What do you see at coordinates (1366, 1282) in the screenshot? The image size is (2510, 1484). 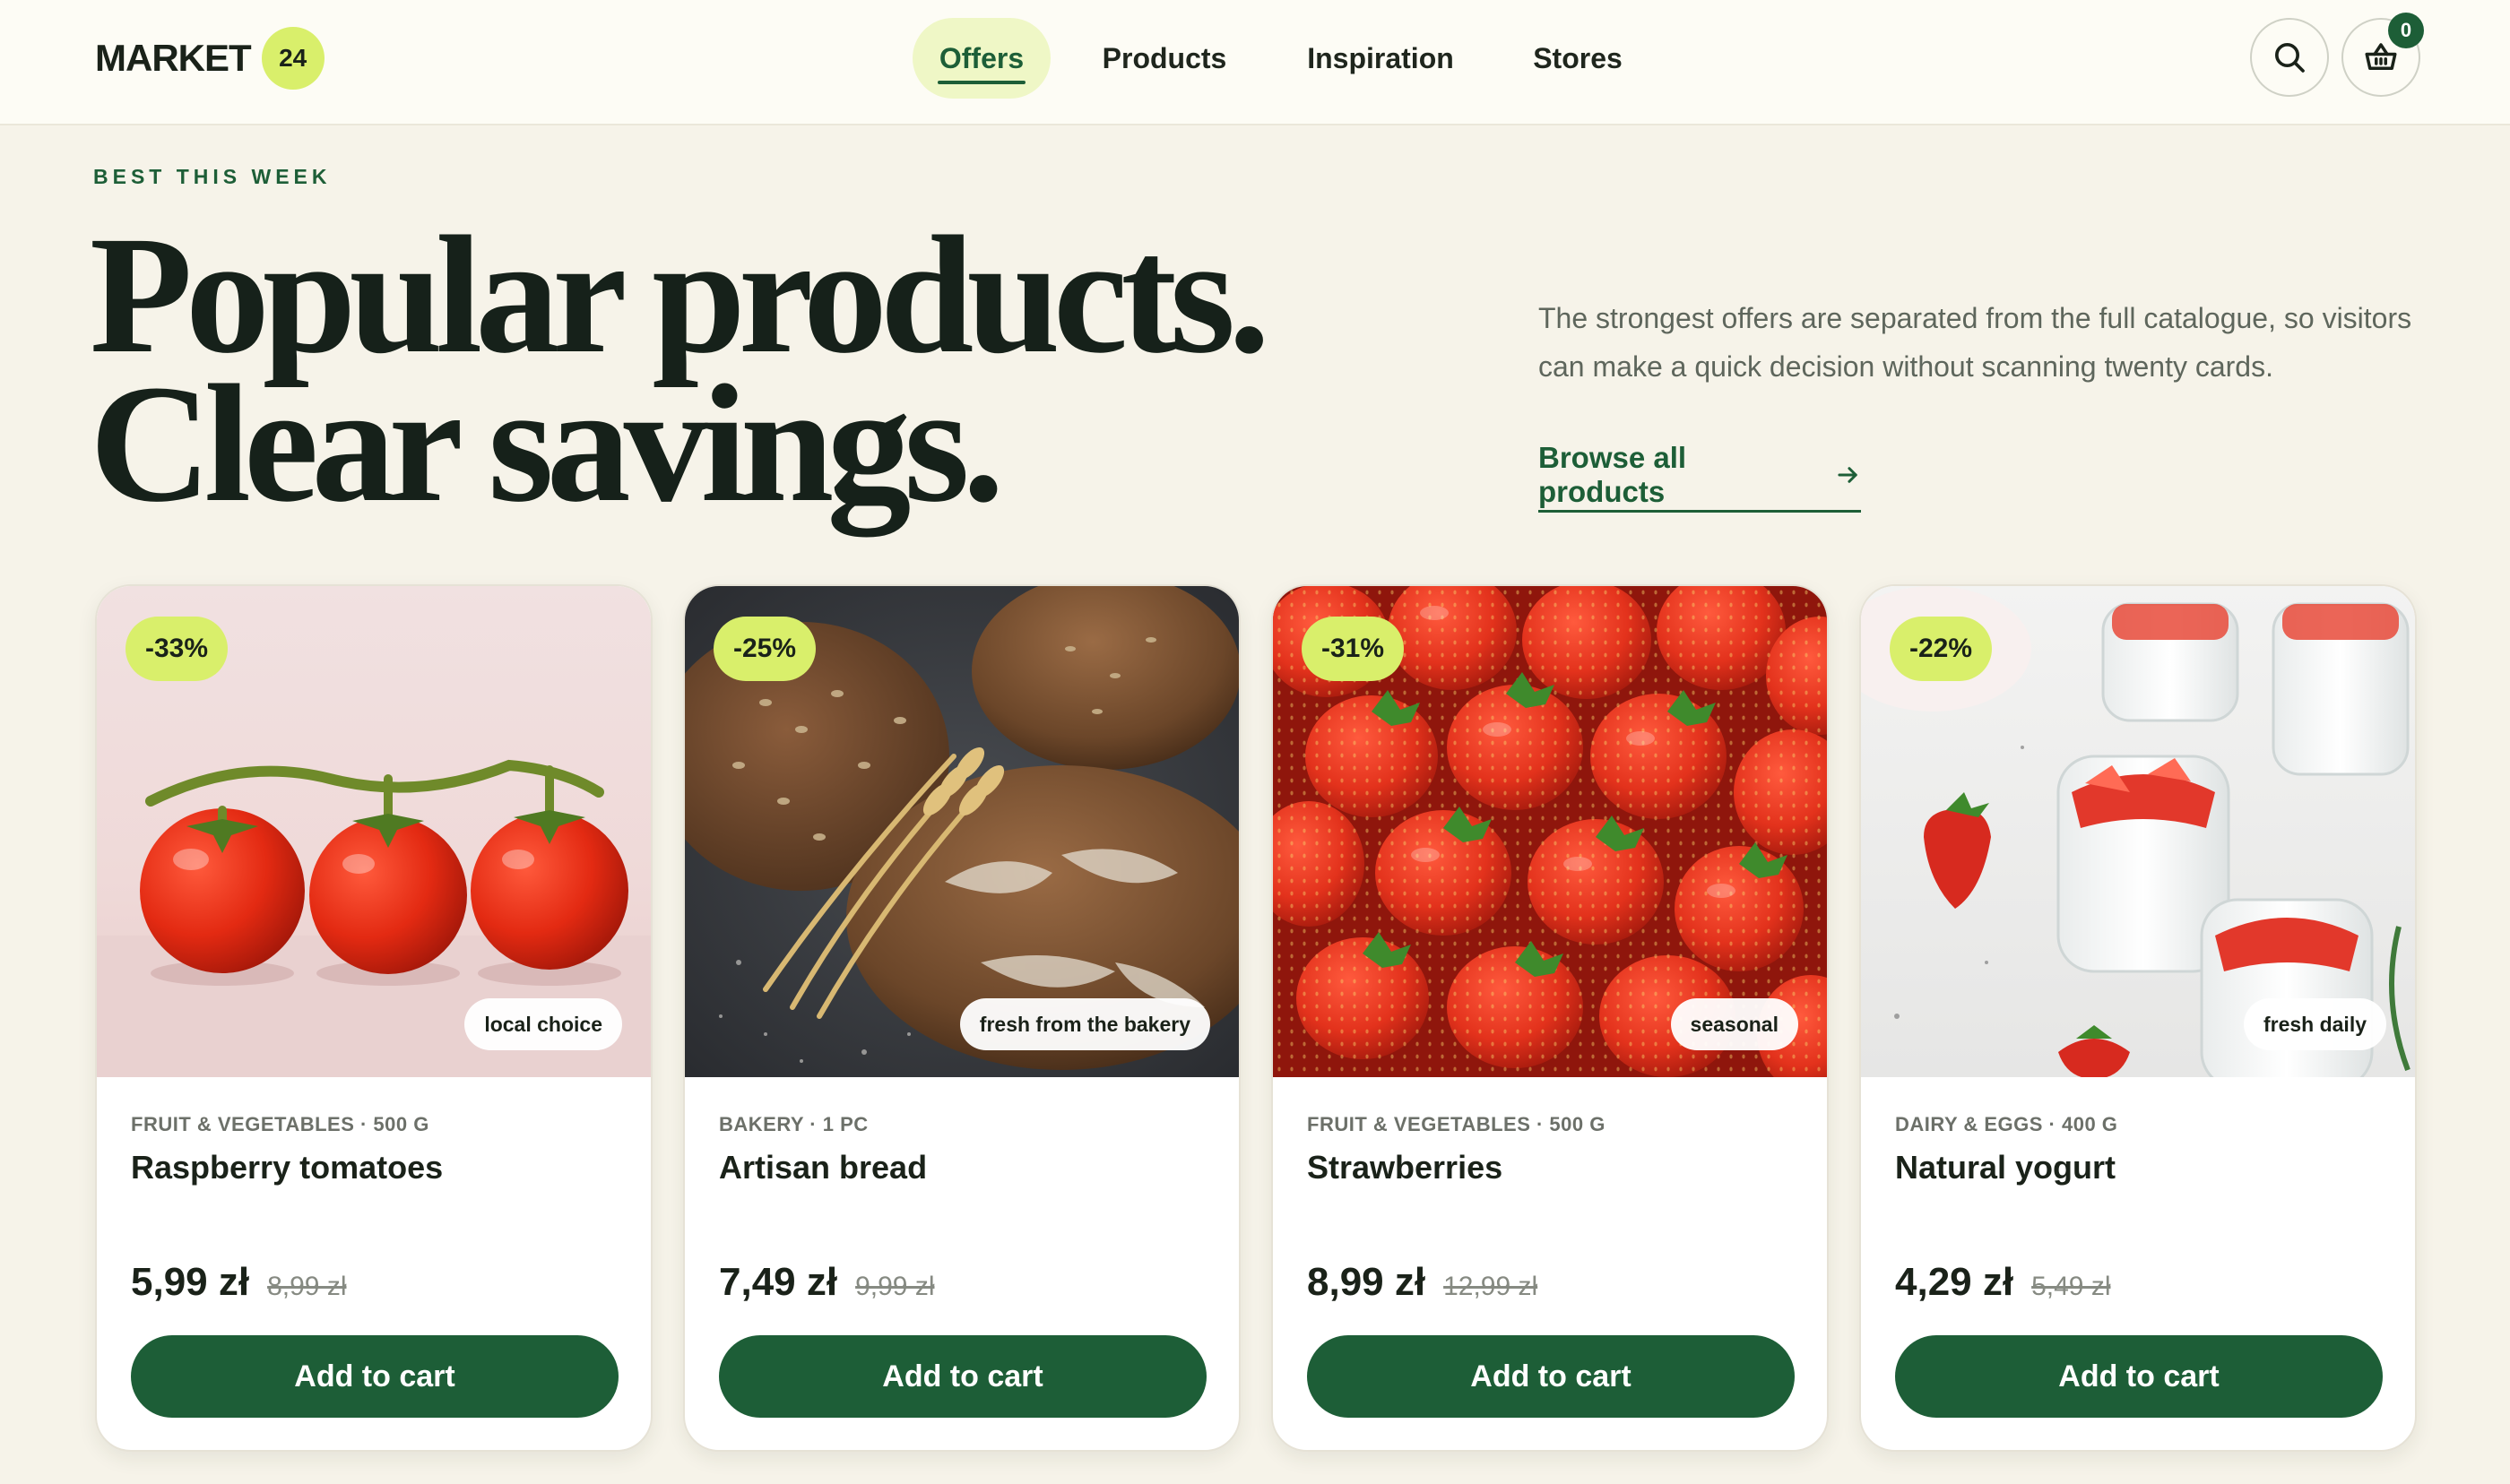 I see `current-price: 8,99 zł` at bounding box center [1366, 1282].